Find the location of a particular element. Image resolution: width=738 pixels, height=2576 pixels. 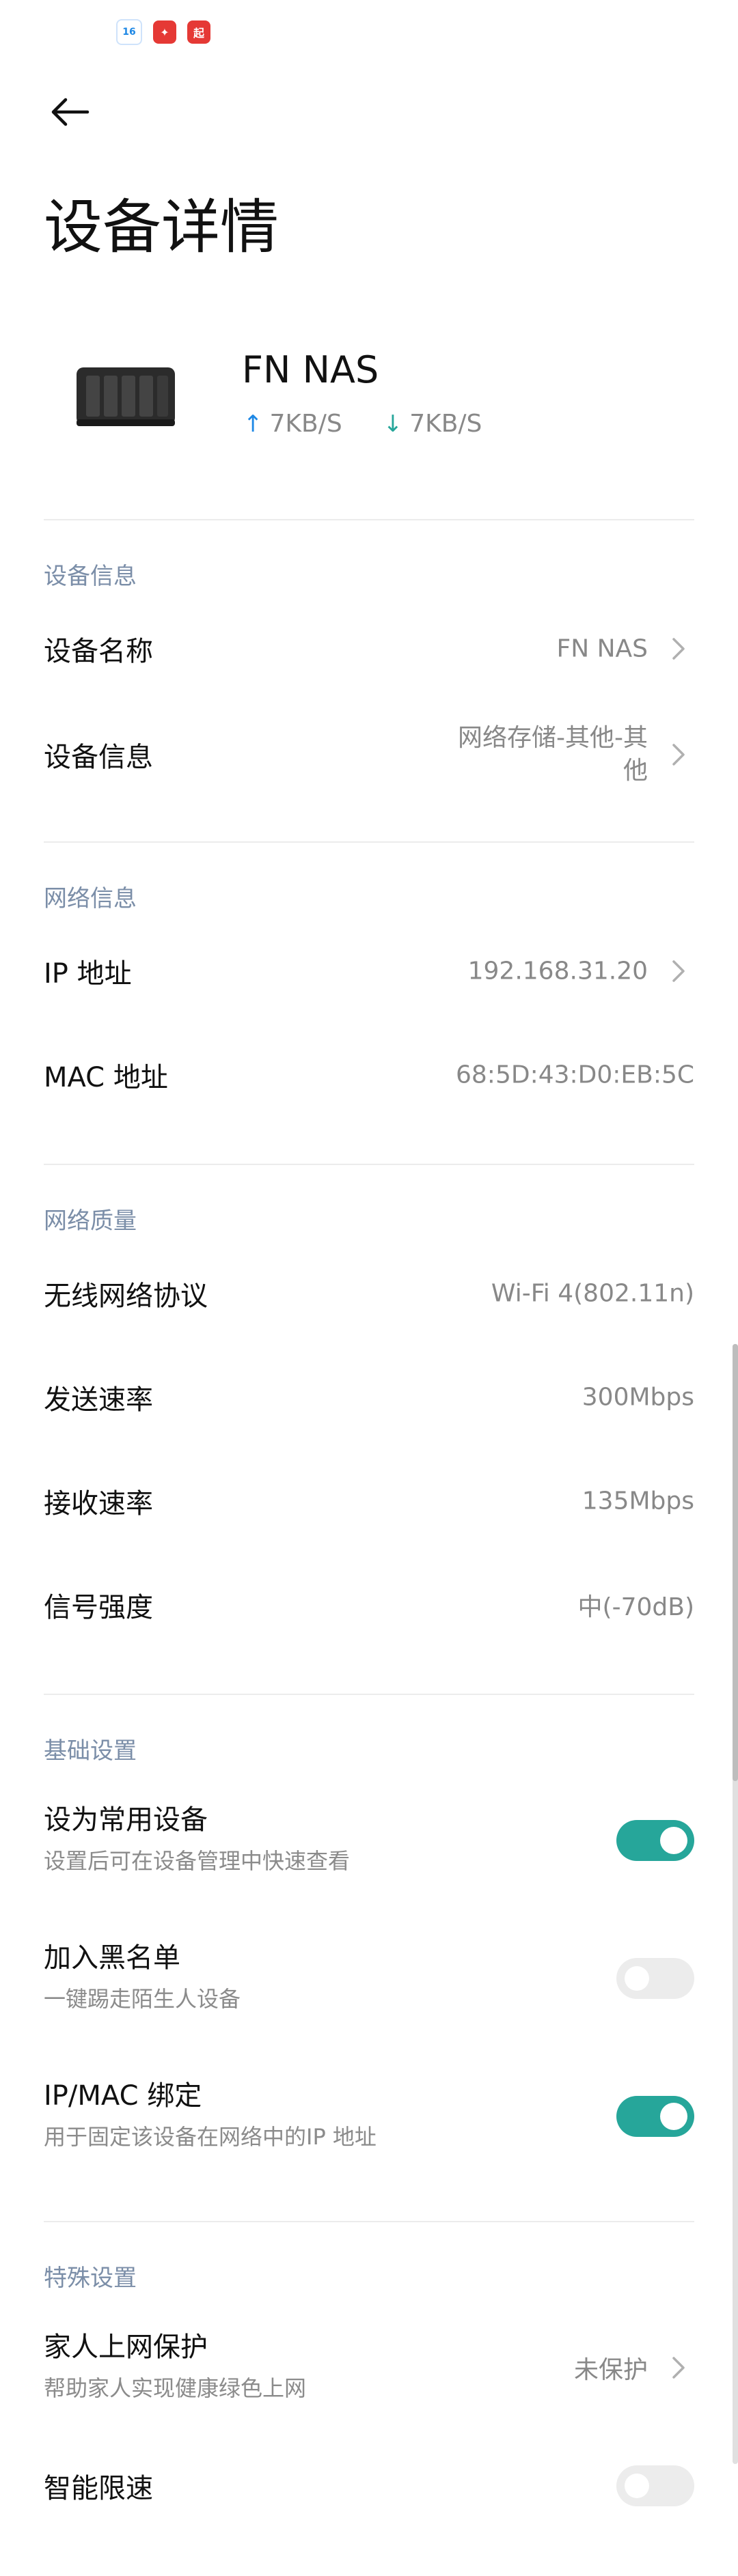

row-label: 设备信息 is located at coordinates (99, 757).